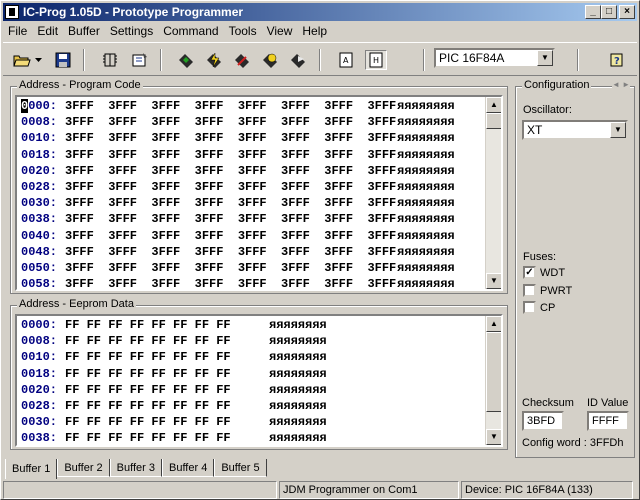  I want to click on menu-view: View, so click(280, 31).